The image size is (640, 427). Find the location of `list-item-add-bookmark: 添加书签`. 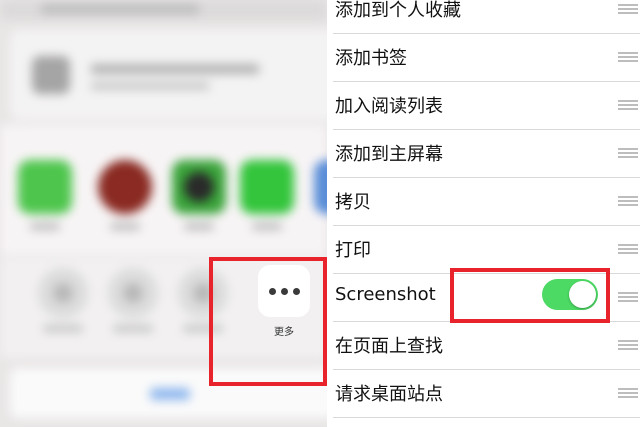

list-item-add-bookmark: 添加书签 is located at coordinates (486, 58).